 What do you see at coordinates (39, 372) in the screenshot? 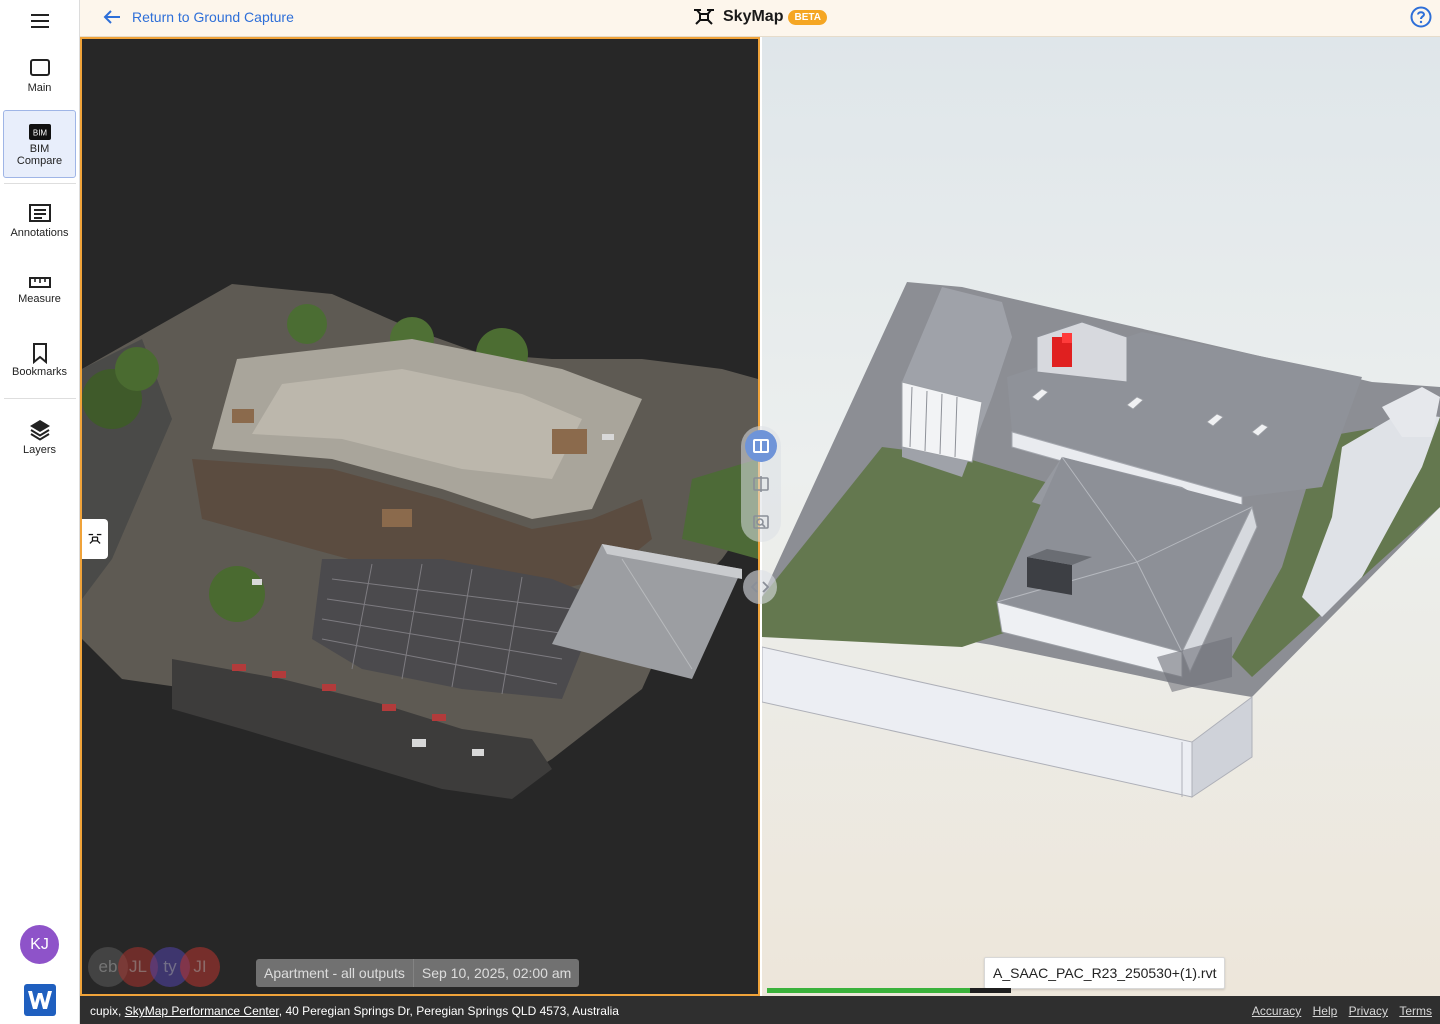
I see `sidebar-item-label: Bookmarks` at bounding box center [39, 372].